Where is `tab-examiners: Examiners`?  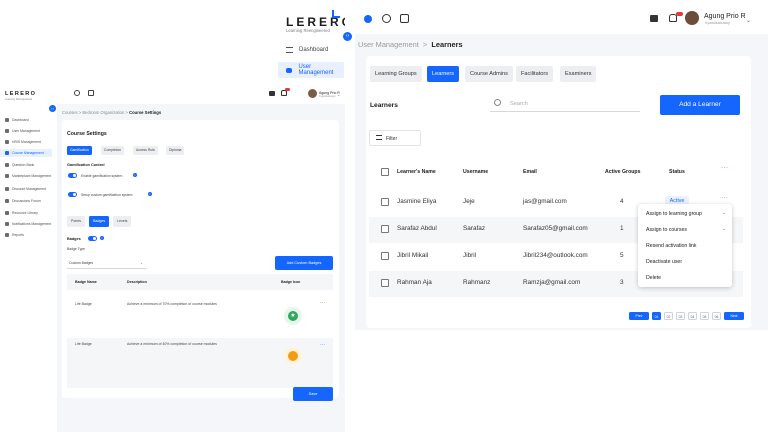 tab-examiners: Examiners is located at coordinates (578, 74).